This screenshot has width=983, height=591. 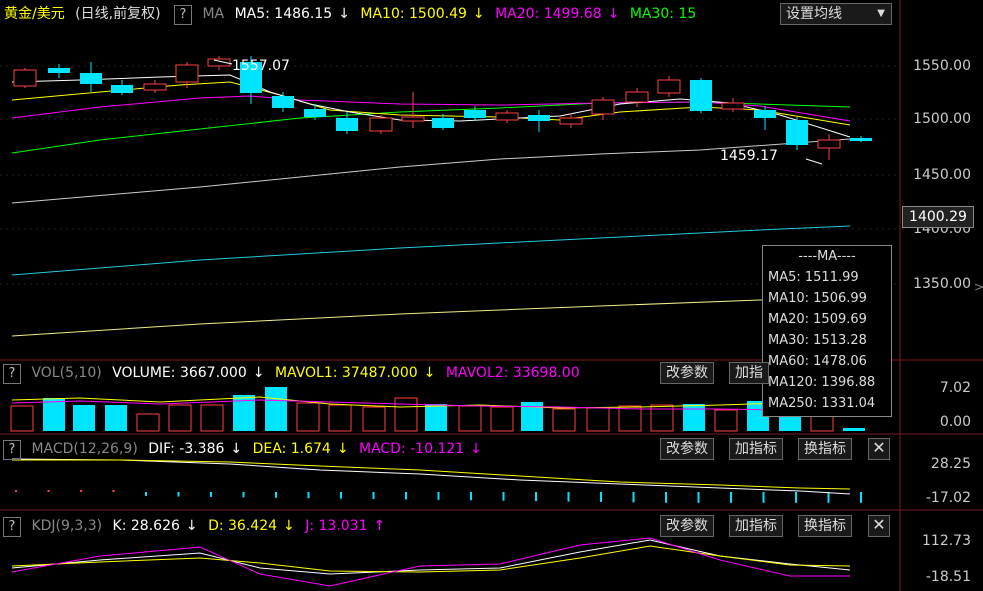 I want to click on j-line, so click(x=430, y=562).